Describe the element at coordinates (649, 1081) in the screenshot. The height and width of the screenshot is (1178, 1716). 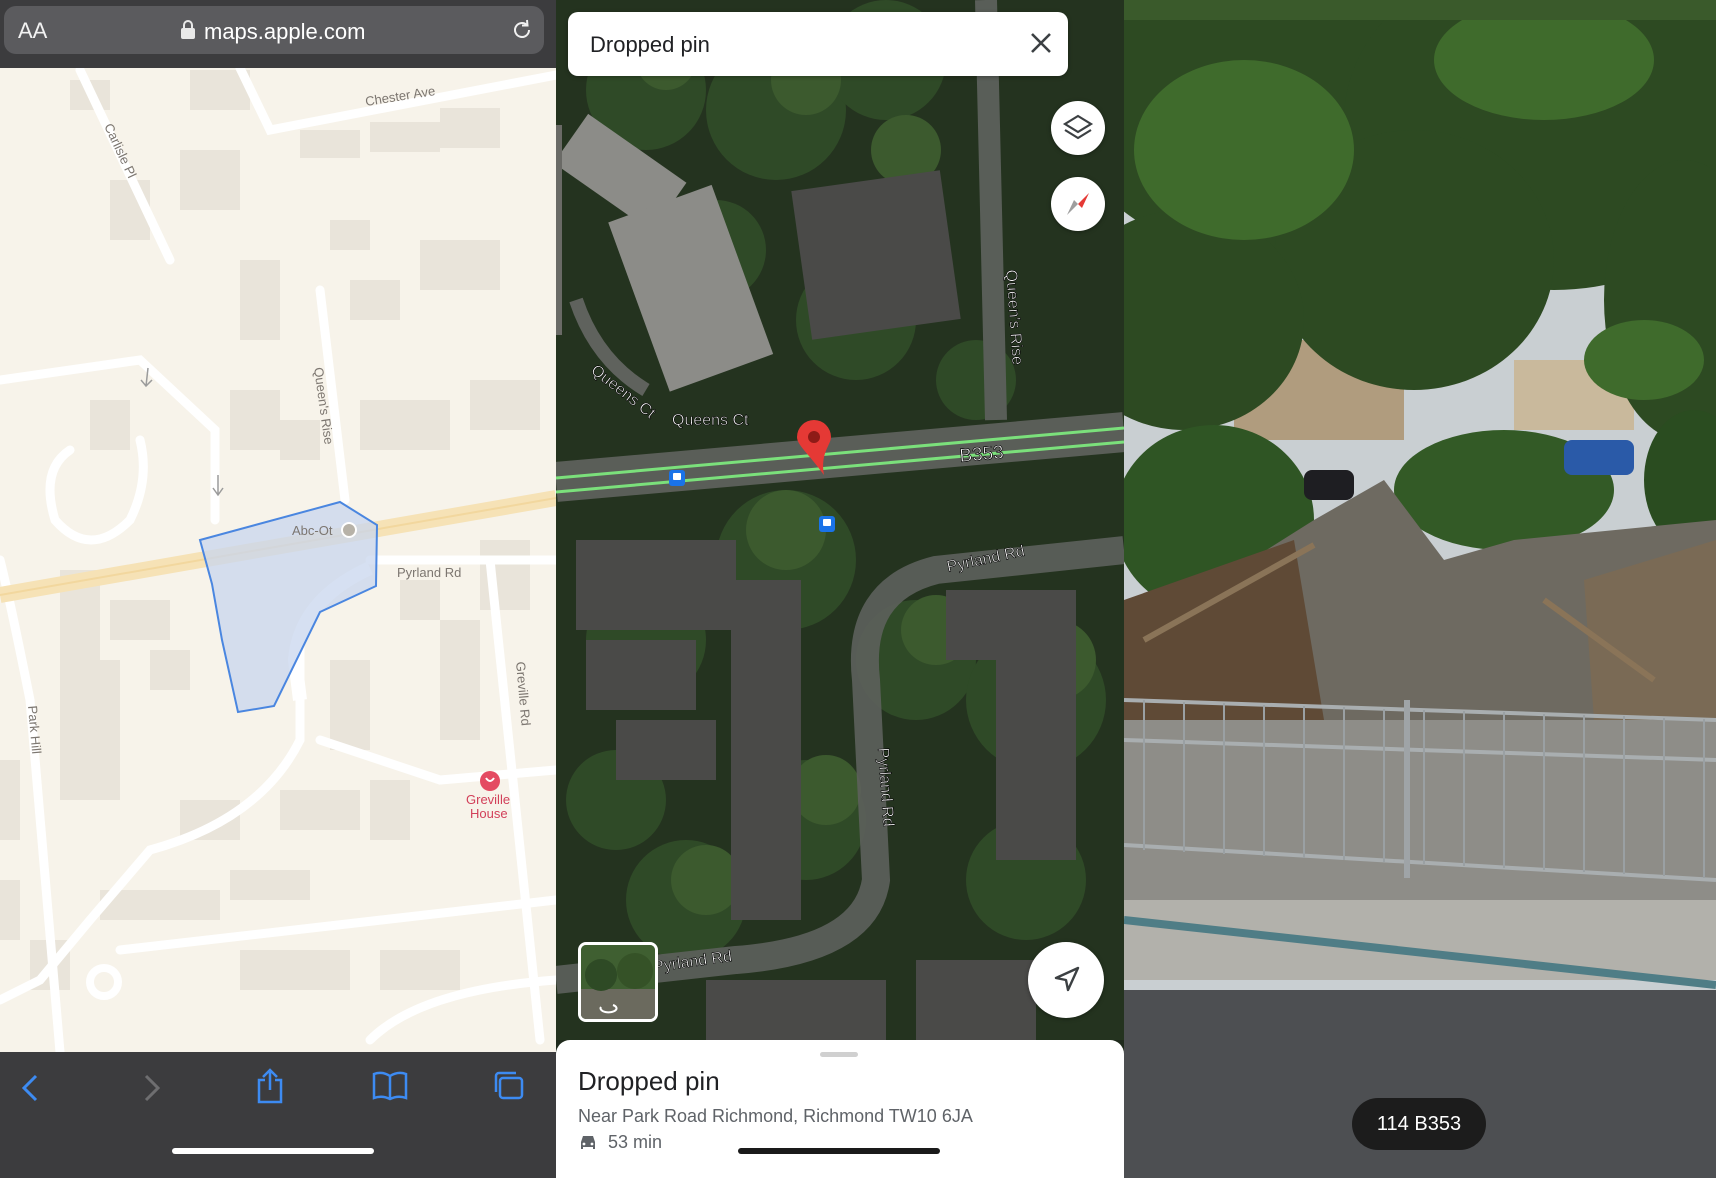
I see `place-title: Dropped pin` at that location.